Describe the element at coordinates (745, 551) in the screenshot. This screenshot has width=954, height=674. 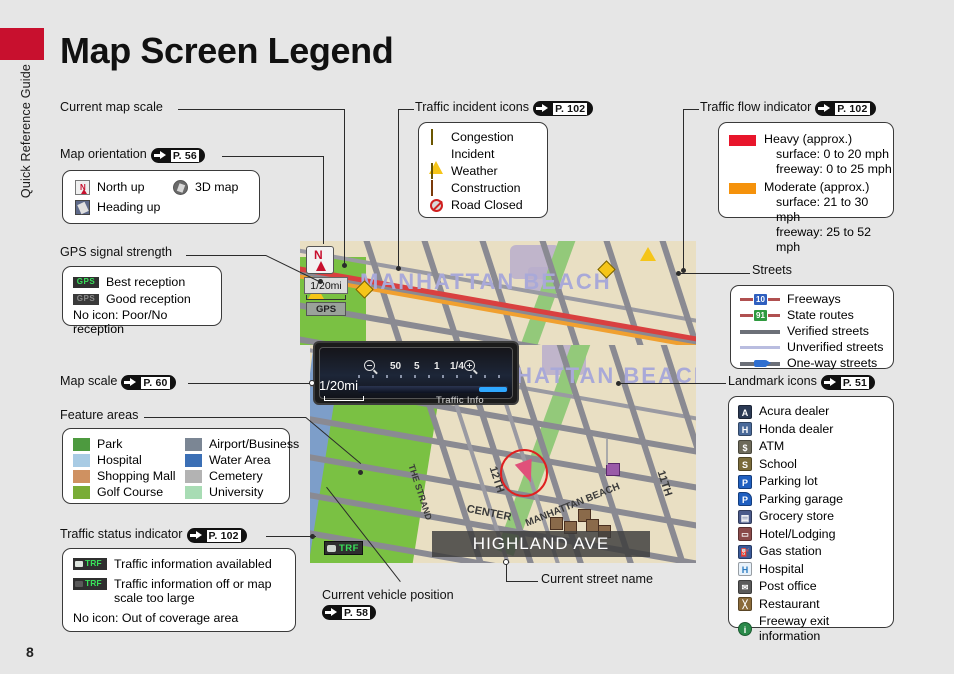
I see `gas-station-icon: ⛽` at that location.